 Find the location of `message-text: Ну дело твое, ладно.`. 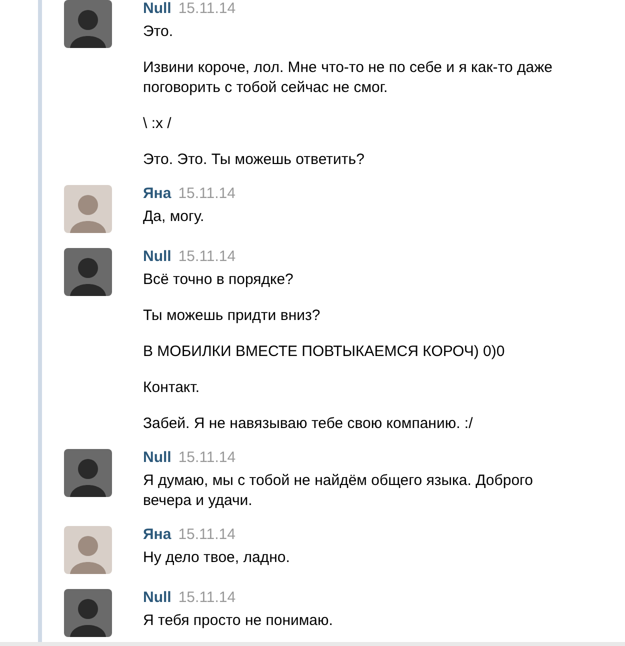

message-text: Ну дело твое, ладно. is located at coordinates (217, 558).